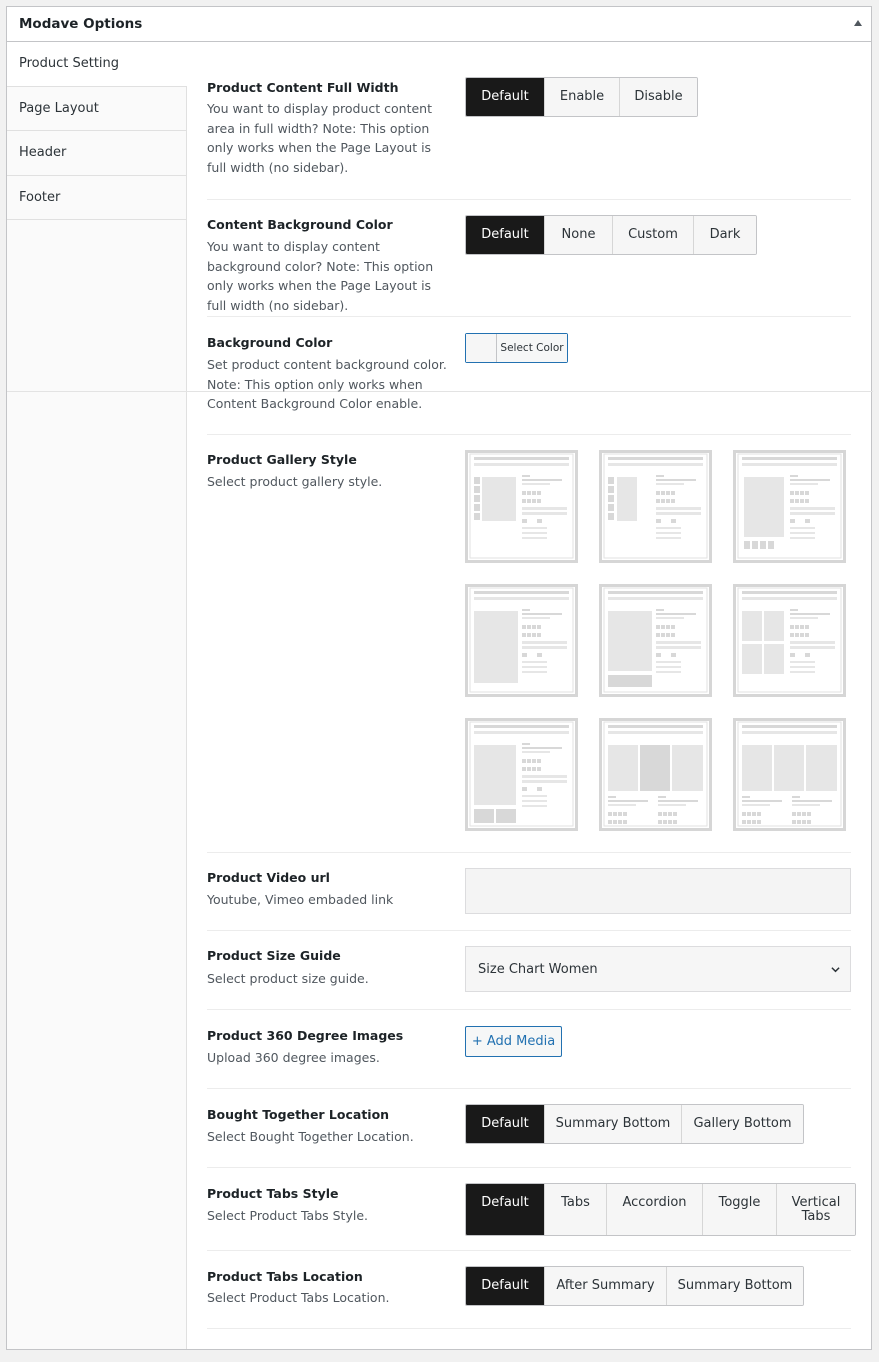  What do you see at coordinates (439, 24) in the screenshot?
I see `panel-header: Modave Options` at bounding box center [439, 24].